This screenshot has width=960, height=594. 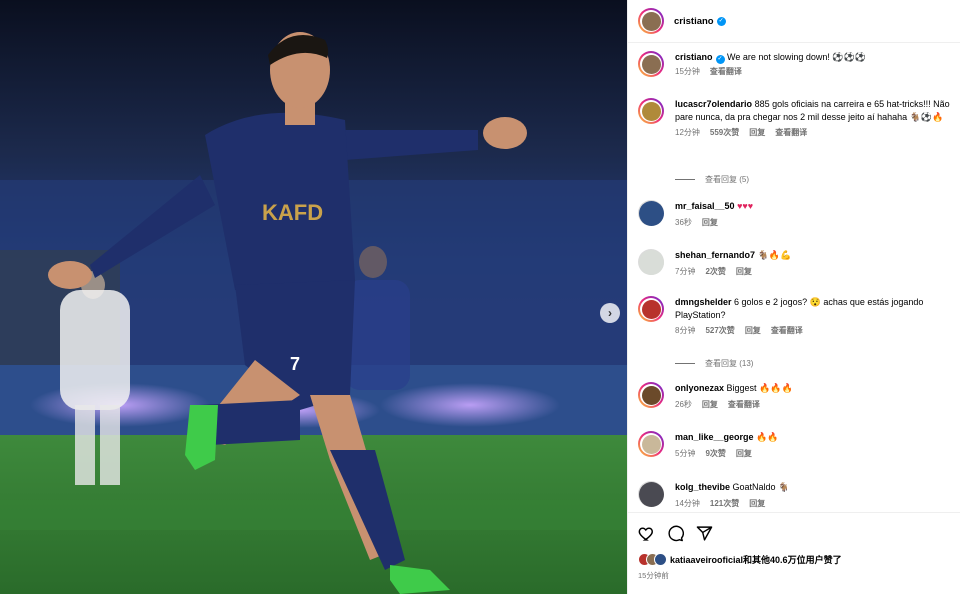 What do you see at coordinates (745, 206) in the screenshot?
I see `comment-emoji: ♥♥♥` at bounding box center [745, 206].